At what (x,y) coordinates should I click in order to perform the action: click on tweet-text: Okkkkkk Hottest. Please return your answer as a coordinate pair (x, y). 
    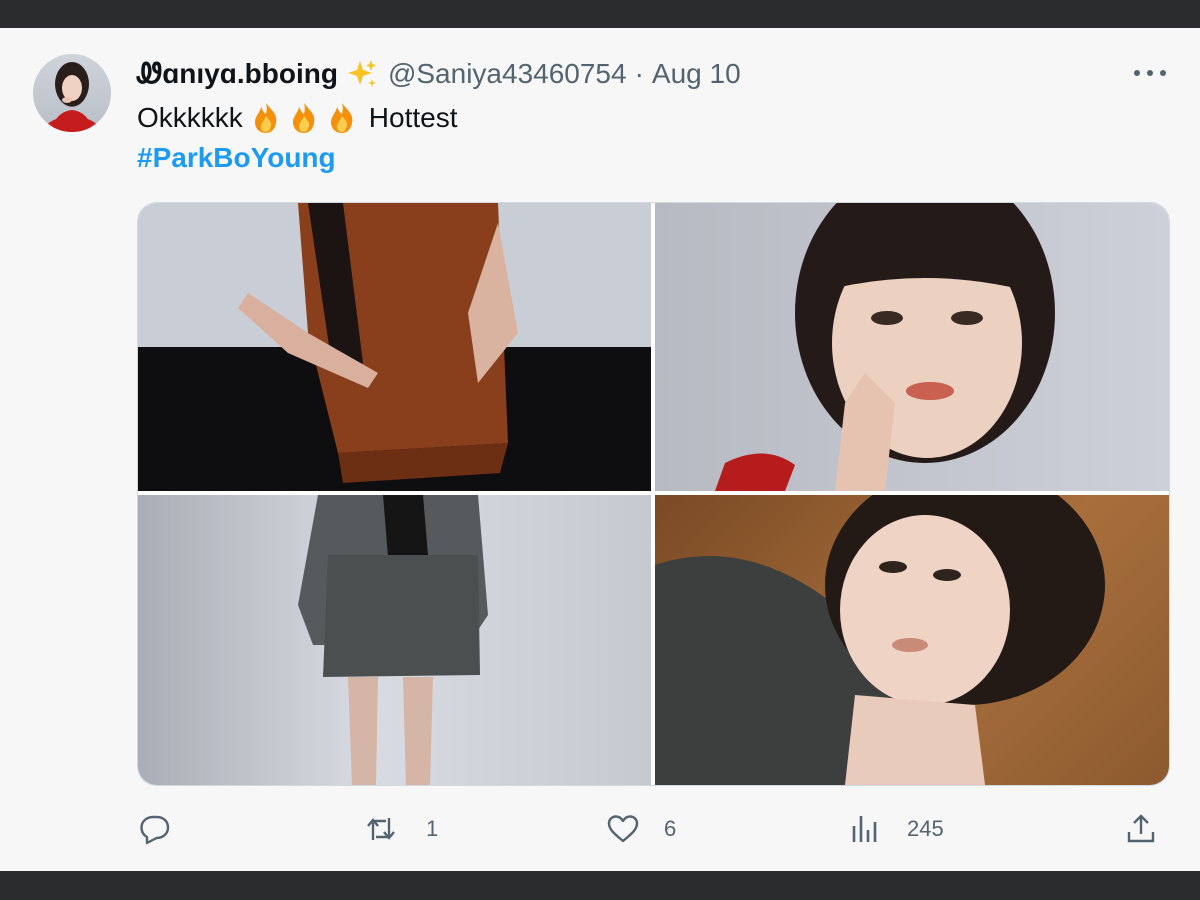
    Looking at the image, I should click on (297, 118).